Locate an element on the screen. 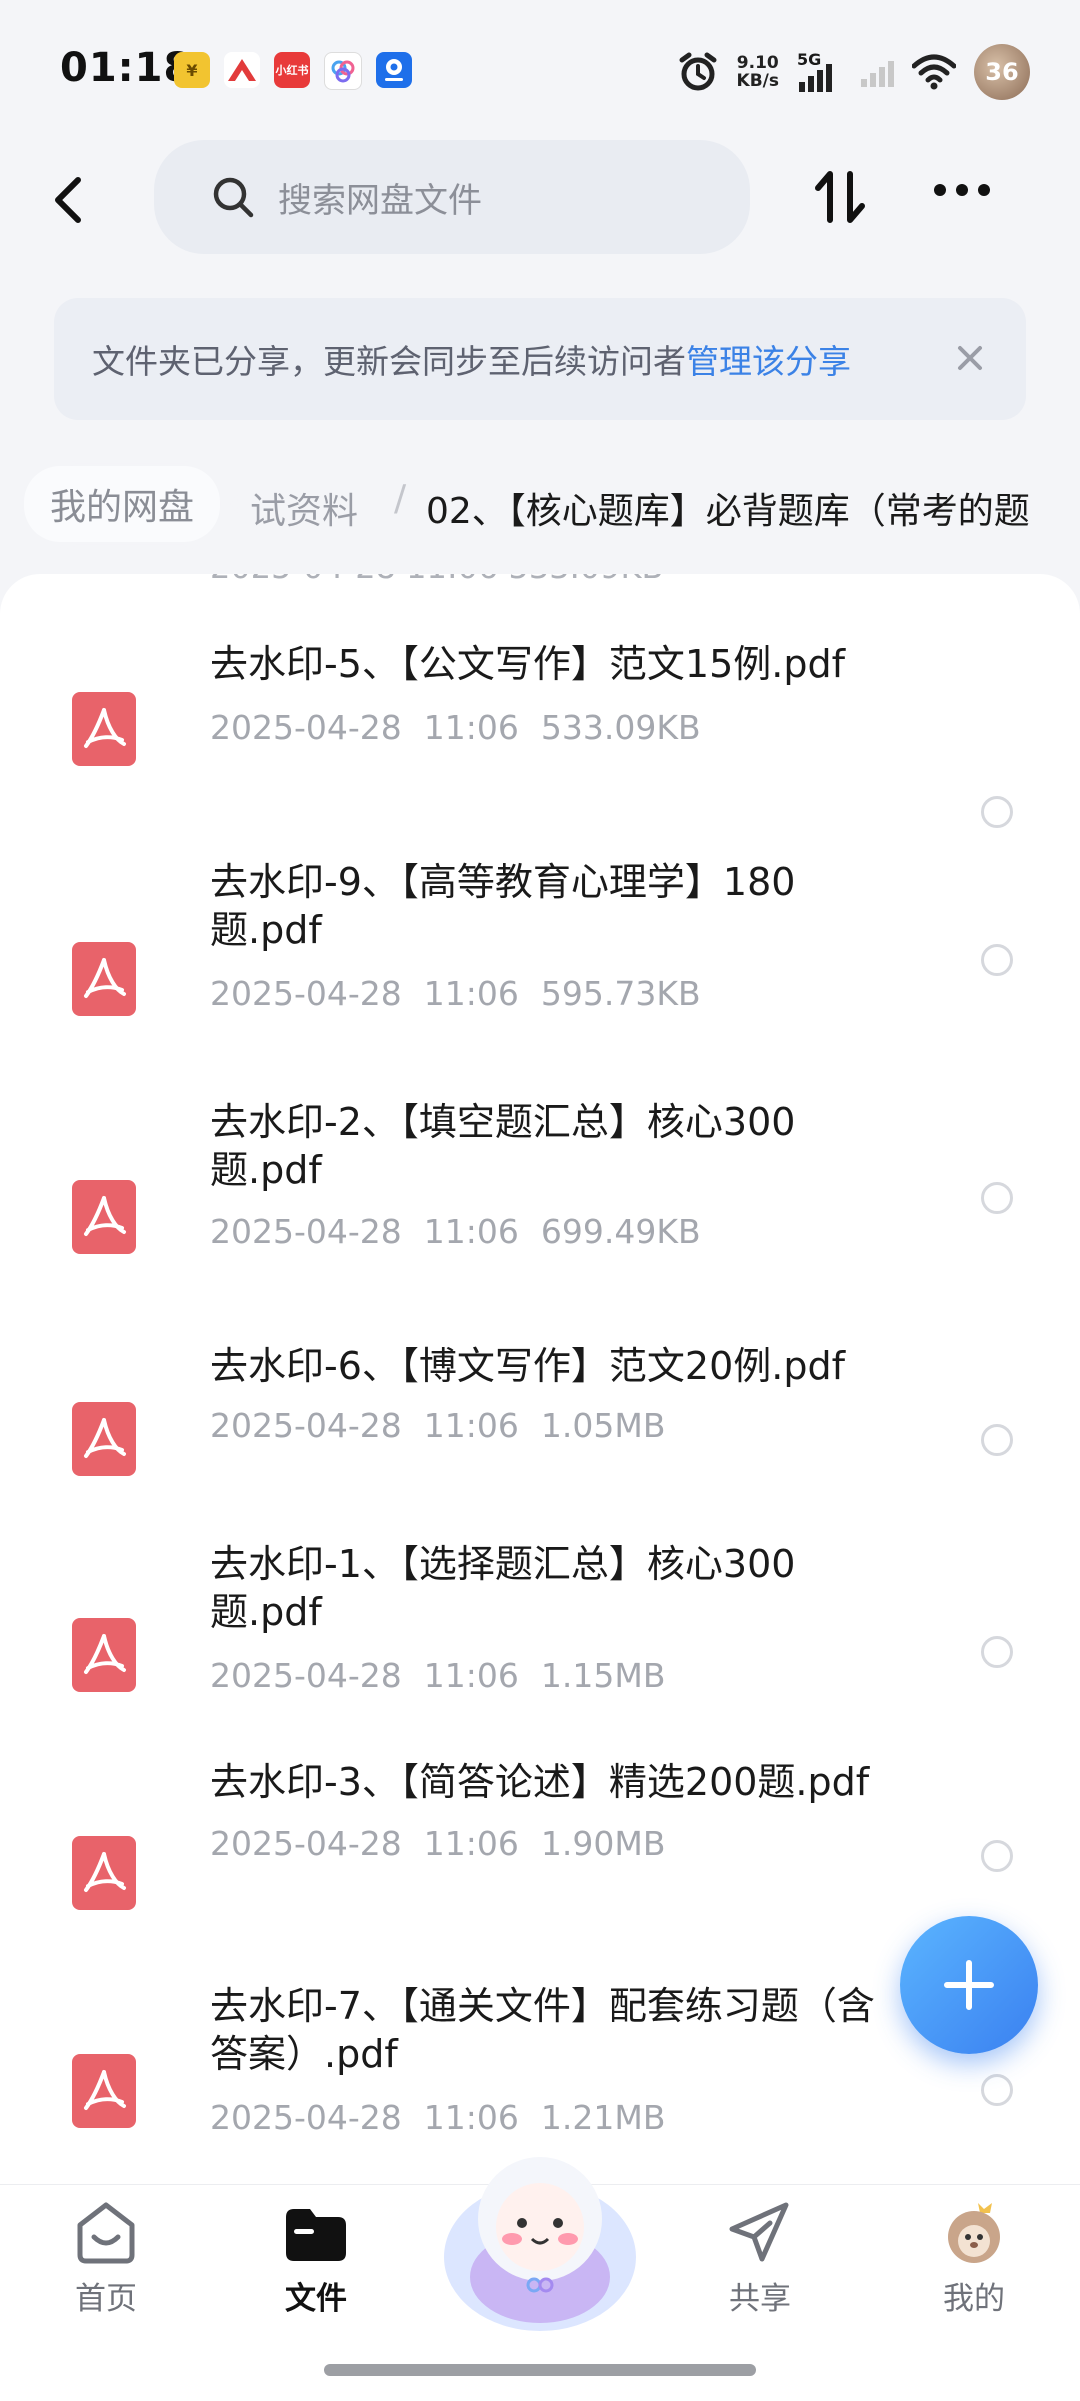 This screenshot has height=2401, width=1080. notification-icons: ¥ 小红书 is located at coordinates (293, 71).